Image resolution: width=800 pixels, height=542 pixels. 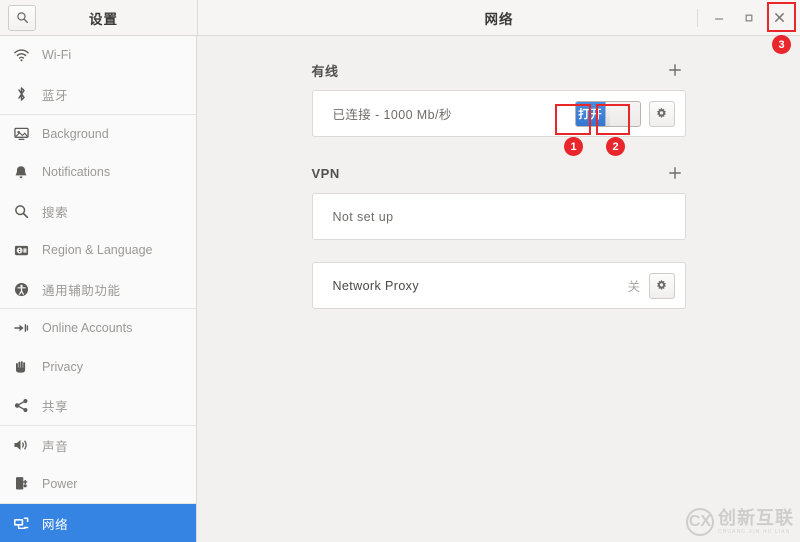 What do you see at coordinates (21, 250) in the screenshot?
I see `region-language-icon` at bounding box center [21, 250].